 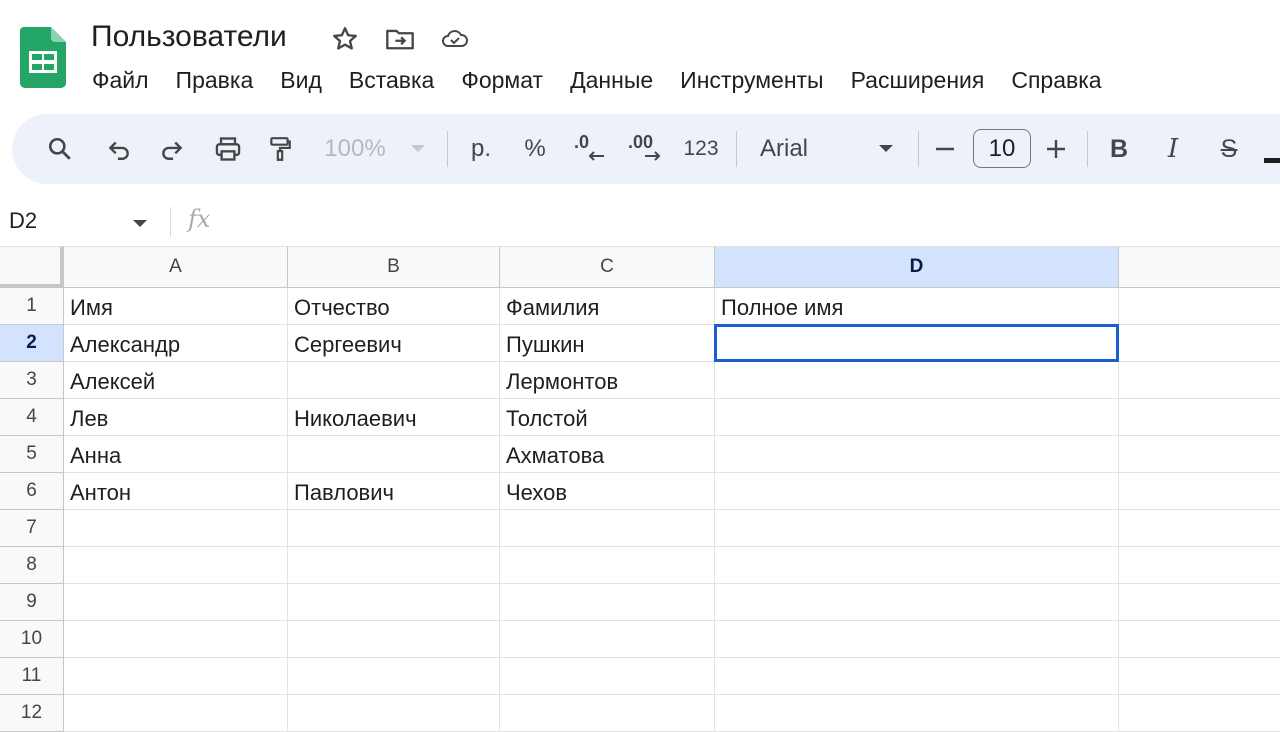 What do you see at coordinates (394, 454) in the screenshot?
I see `cell-b5` at bounding box center [394, 454].